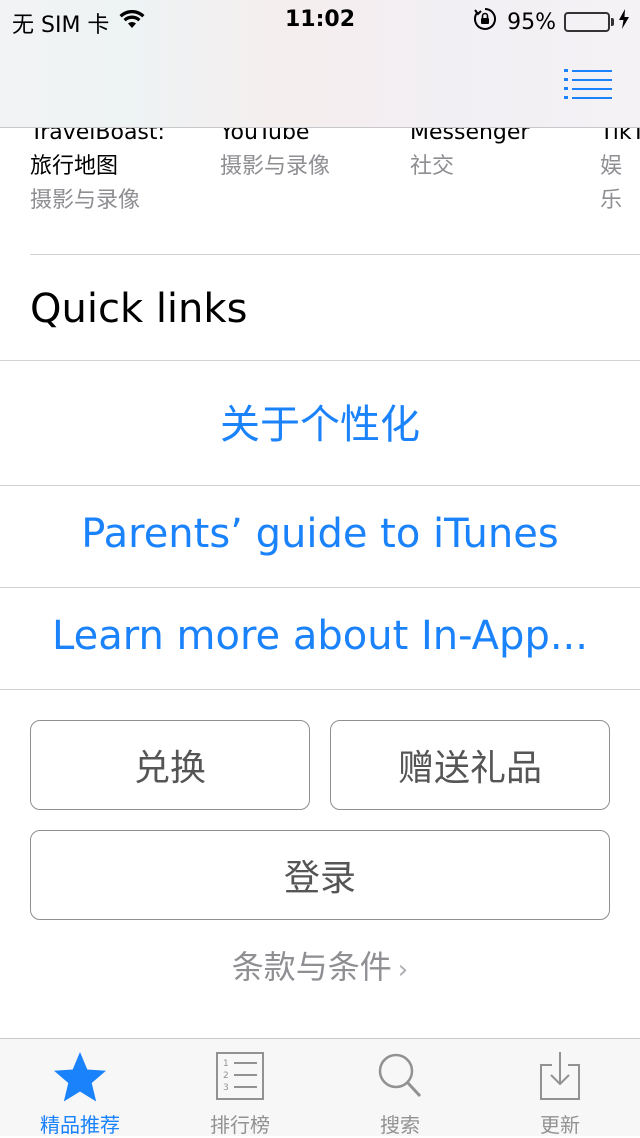 This screenshot has height=1138, width=640. I want to click on sign-in-button: 登录, so click(320, 875).